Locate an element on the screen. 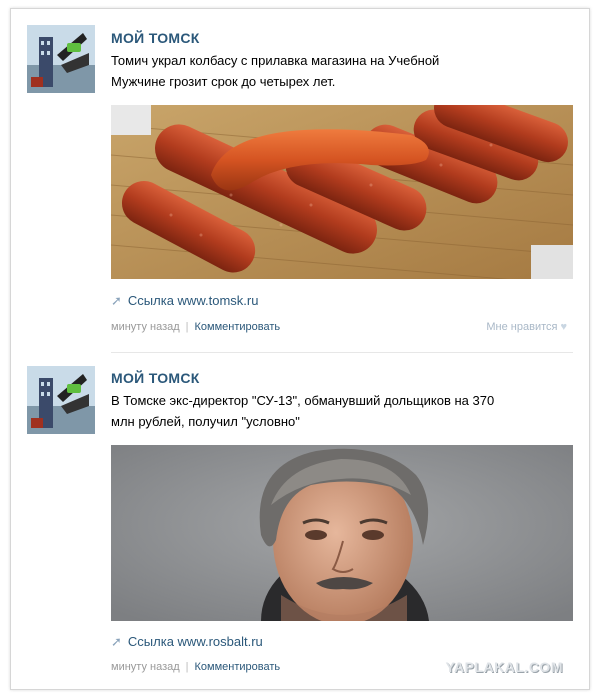  post-link-text: Ссылка www.rosbalt.ru is located at coordinates (195, 641).